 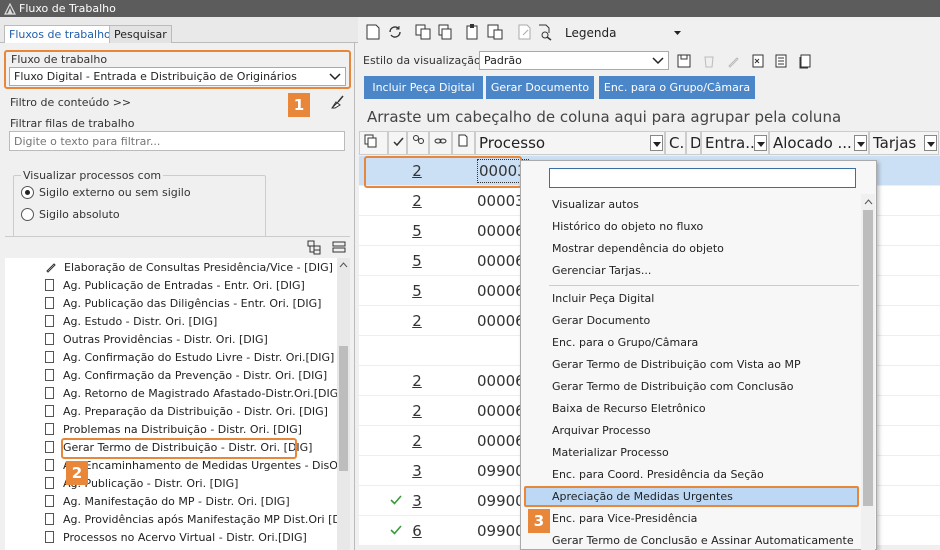 What do you see at coordinates (177, 141) in the screenshot?
I see `queue-filter-input` at bounding box center [177, 141].